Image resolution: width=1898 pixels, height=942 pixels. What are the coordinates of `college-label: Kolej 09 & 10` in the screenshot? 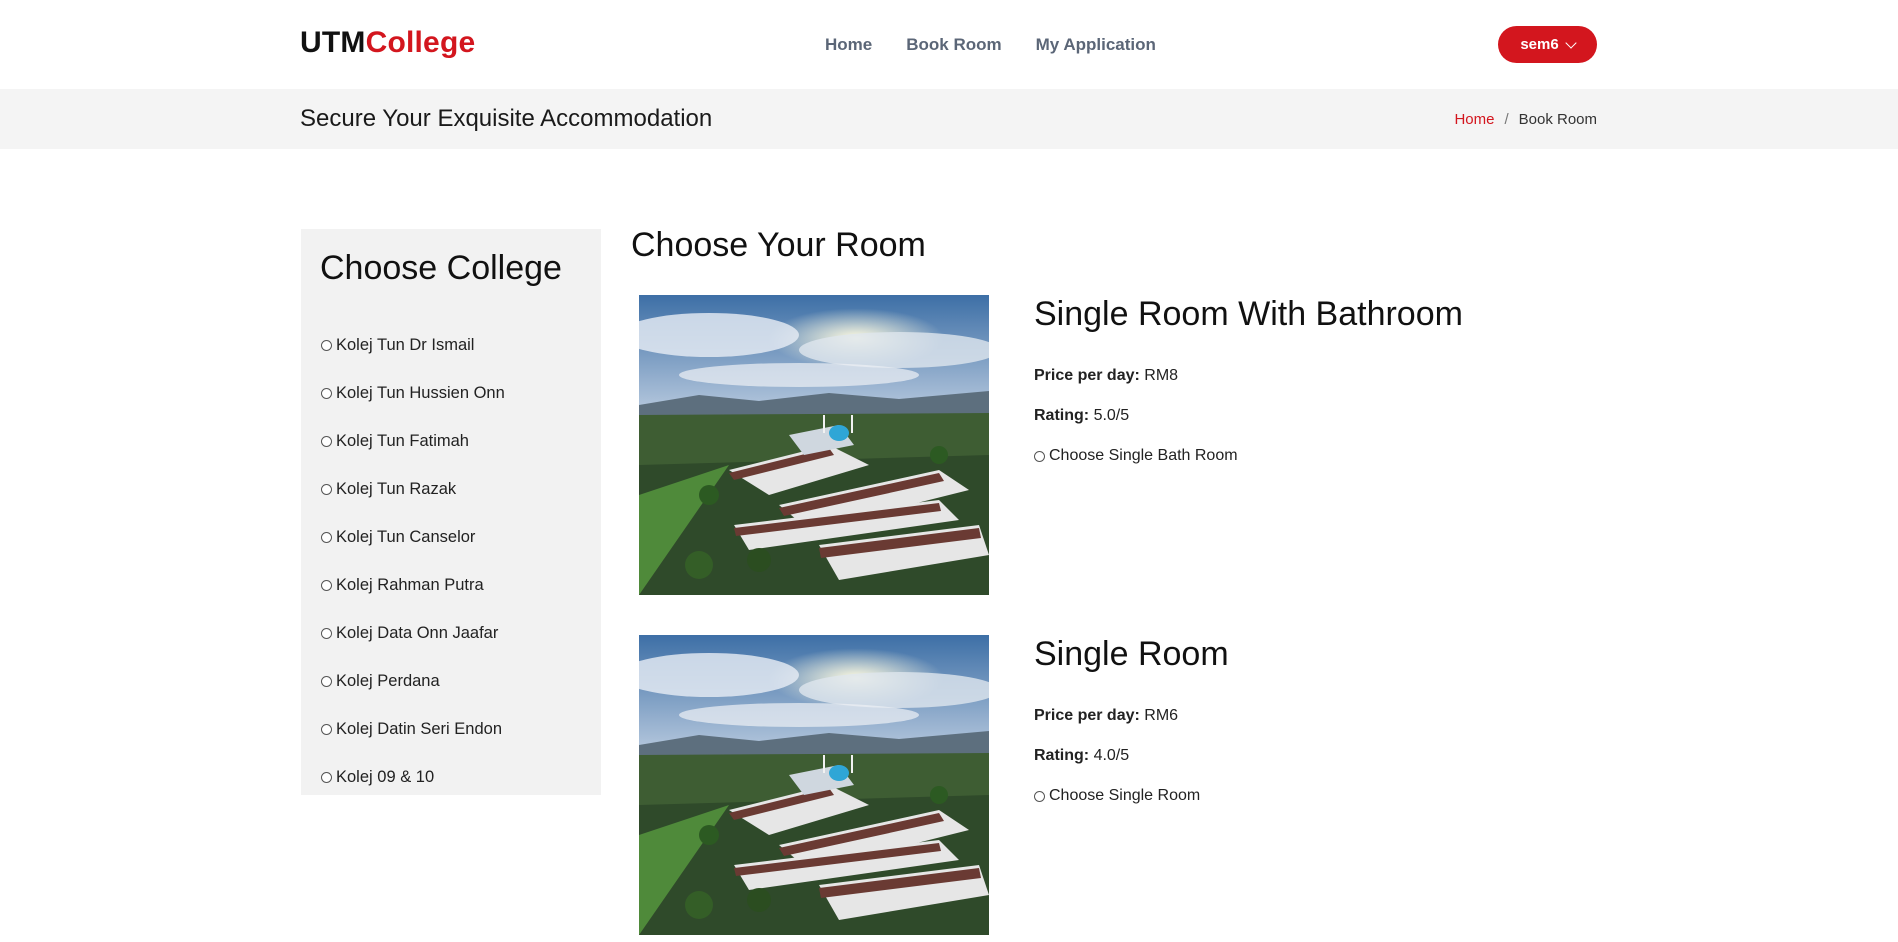 It's located at (385, 776).